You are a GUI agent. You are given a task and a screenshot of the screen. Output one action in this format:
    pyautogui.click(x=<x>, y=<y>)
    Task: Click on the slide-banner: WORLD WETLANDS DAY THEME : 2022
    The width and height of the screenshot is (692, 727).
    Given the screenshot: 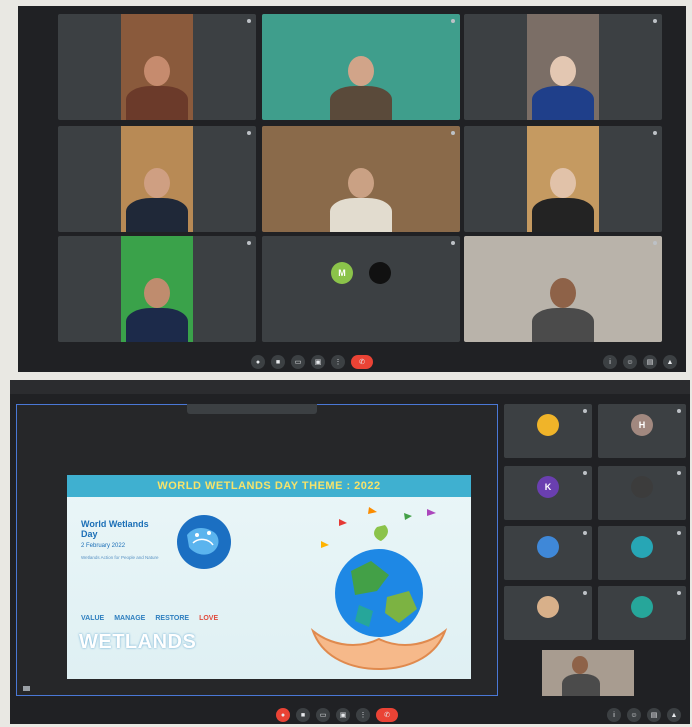 What is the action you would take?
    pyautogui.click(x=269, y=486)
    